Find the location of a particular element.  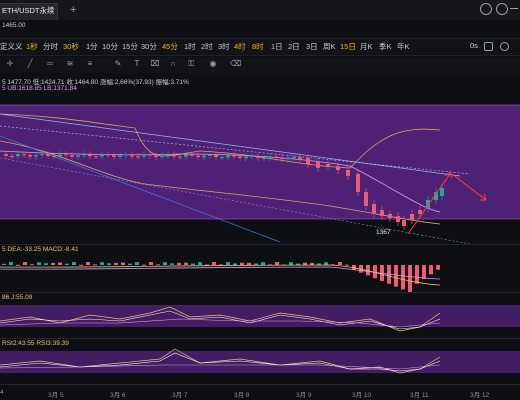

kdj-pane: 86 J:55.09 is located at coordinates (260, 315).